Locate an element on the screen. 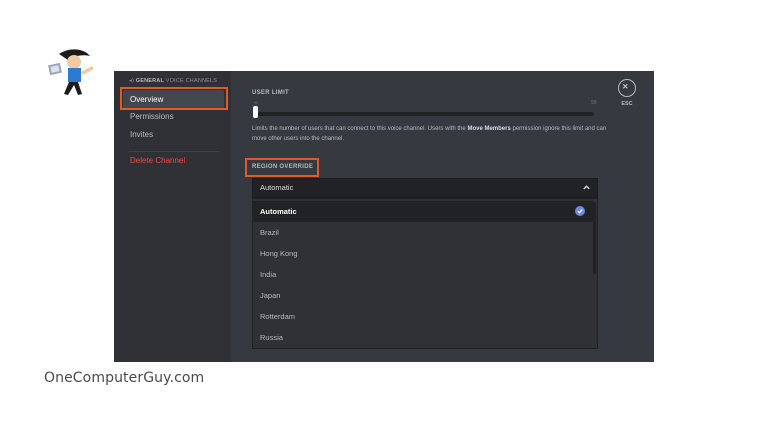 This screenshot has width=768, height=432. chevron-up-icon is located at coordinates (586, 187).